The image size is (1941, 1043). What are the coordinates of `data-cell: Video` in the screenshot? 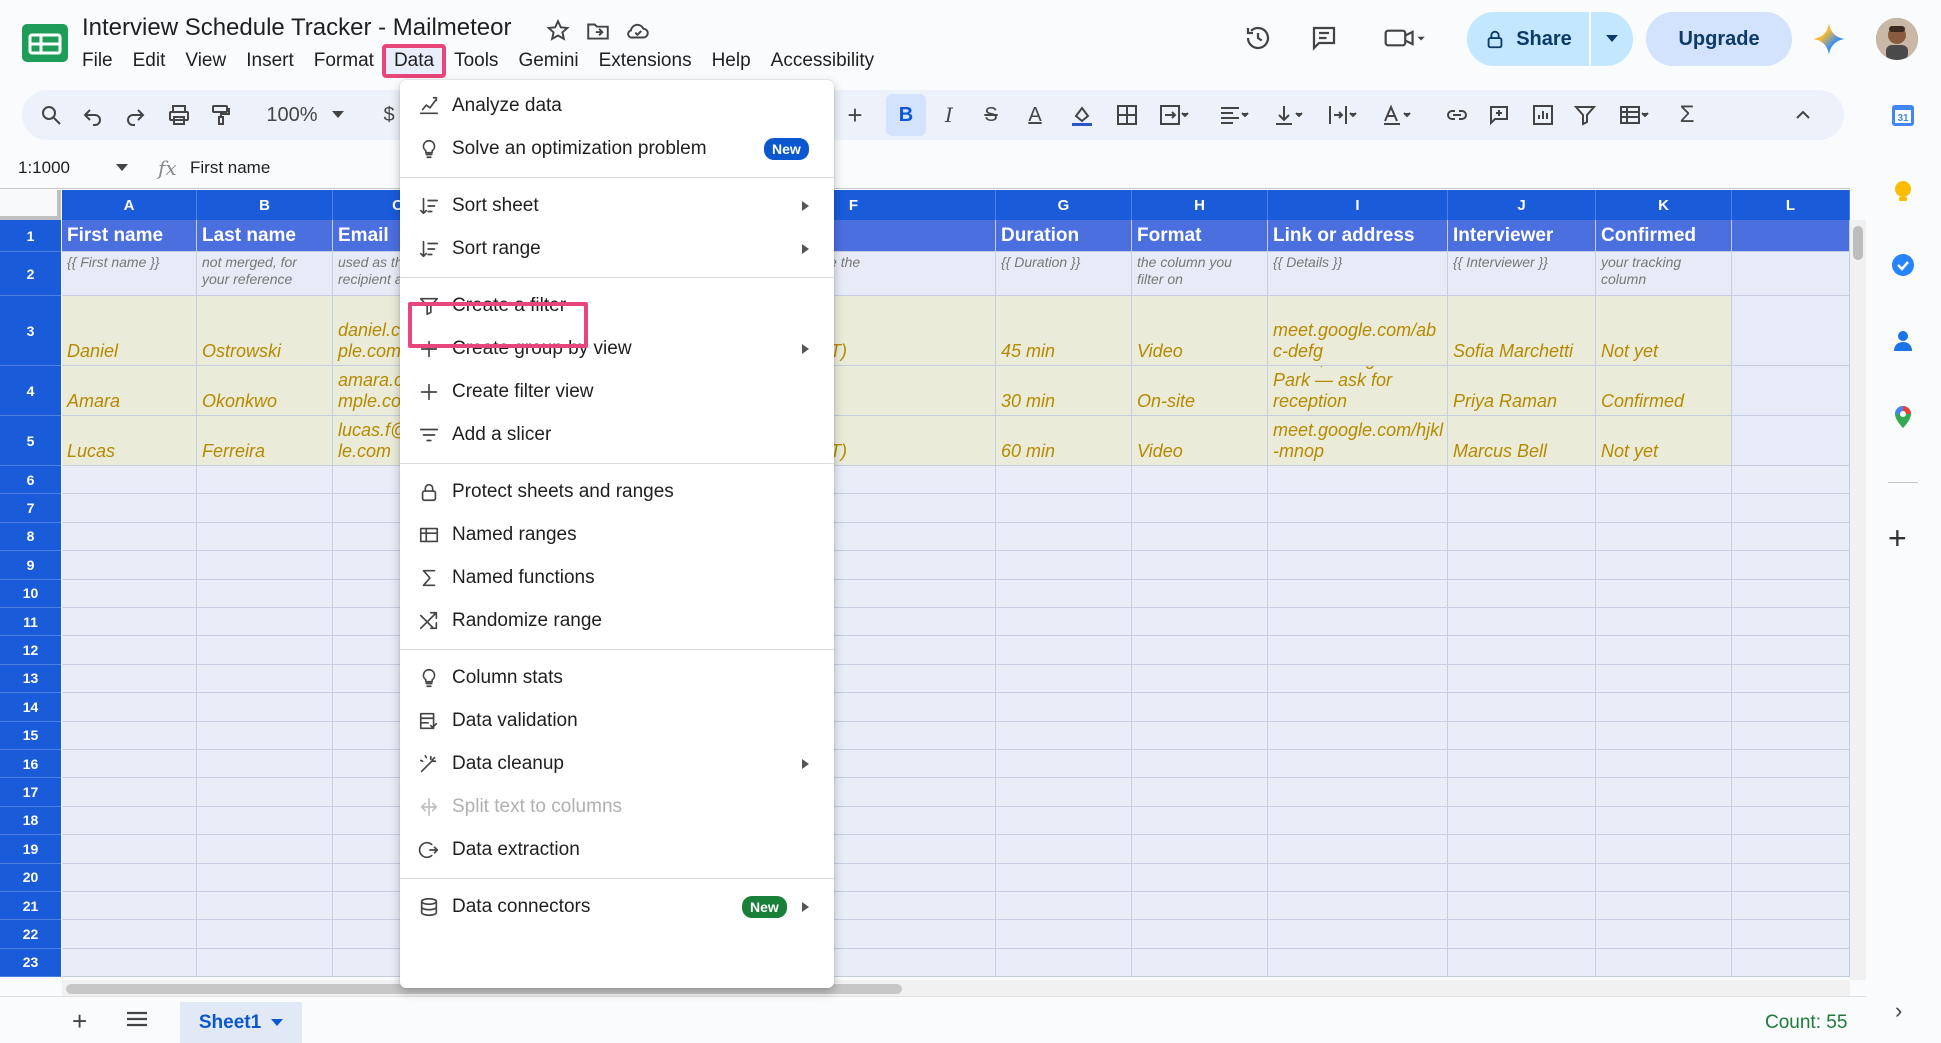 It's located at (1200, 331).